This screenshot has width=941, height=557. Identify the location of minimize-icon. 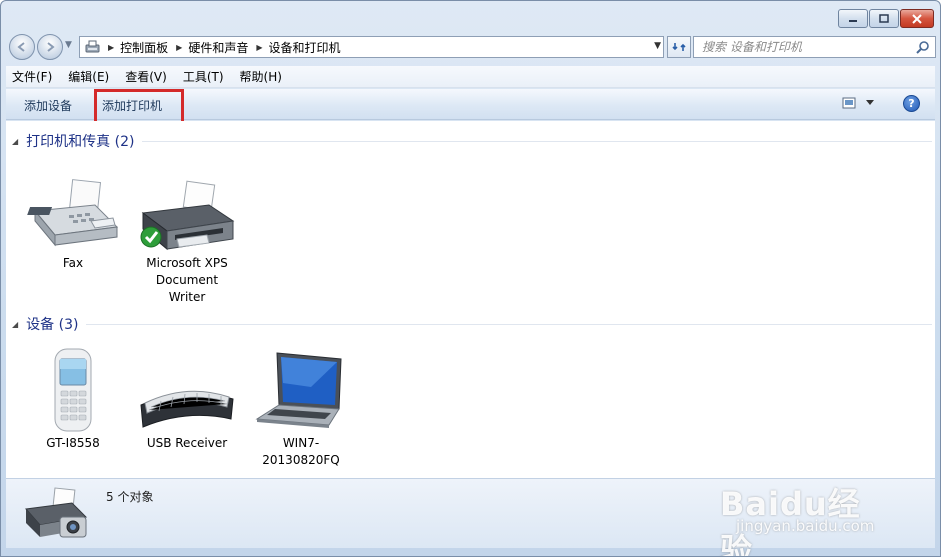
(853, 20).